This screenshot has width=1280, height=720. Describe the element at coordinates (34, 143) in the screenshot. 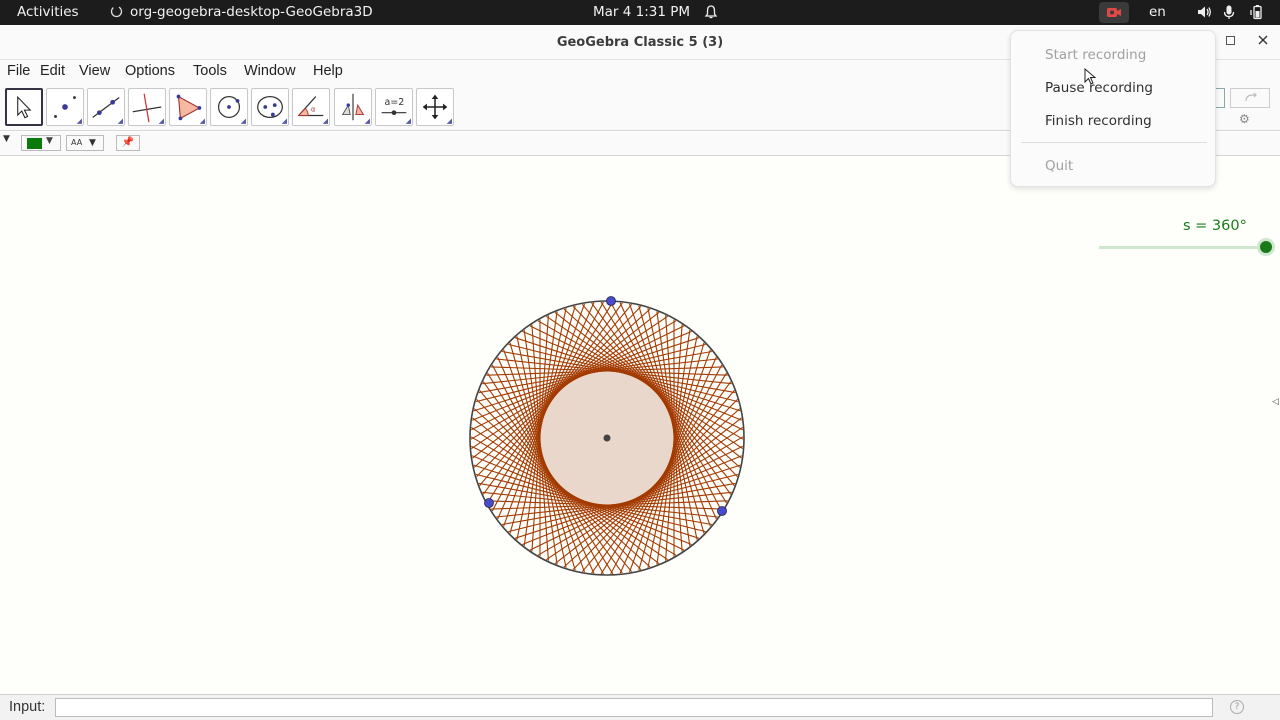

I see `color-swatch` at that location.